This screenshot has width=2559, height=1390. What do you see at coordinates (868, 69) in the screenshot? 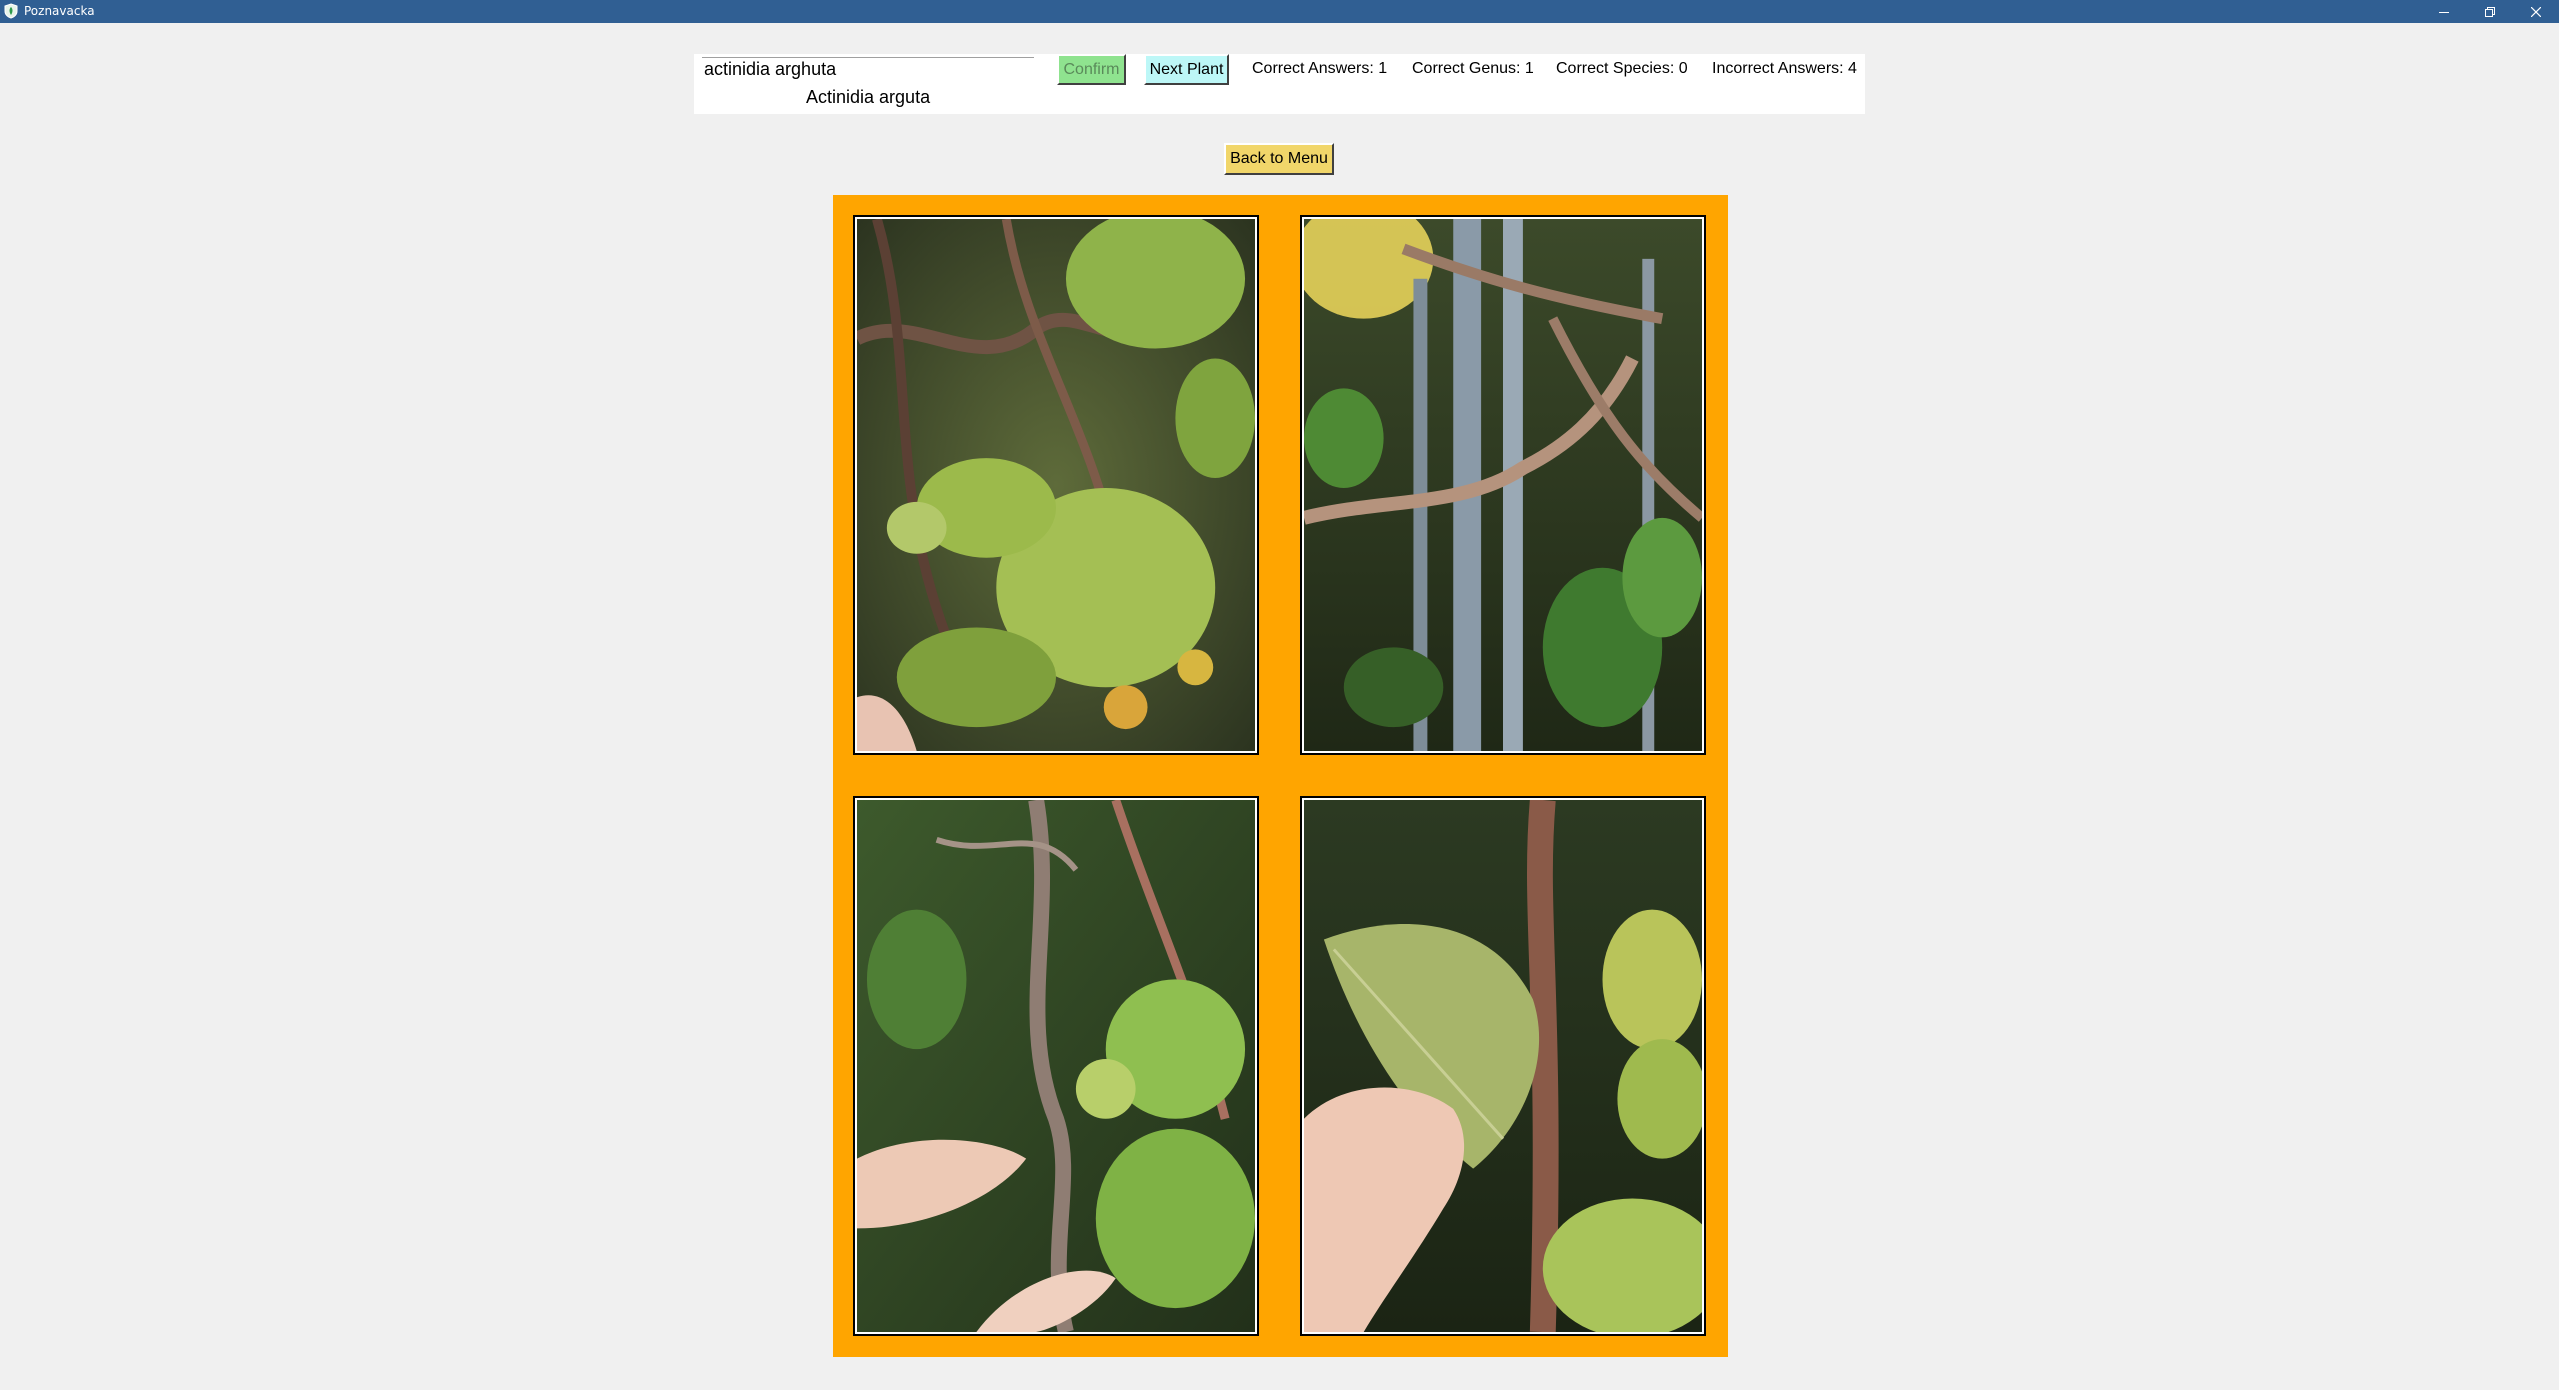
I see `answer-input` at bounding box center [868, 69].